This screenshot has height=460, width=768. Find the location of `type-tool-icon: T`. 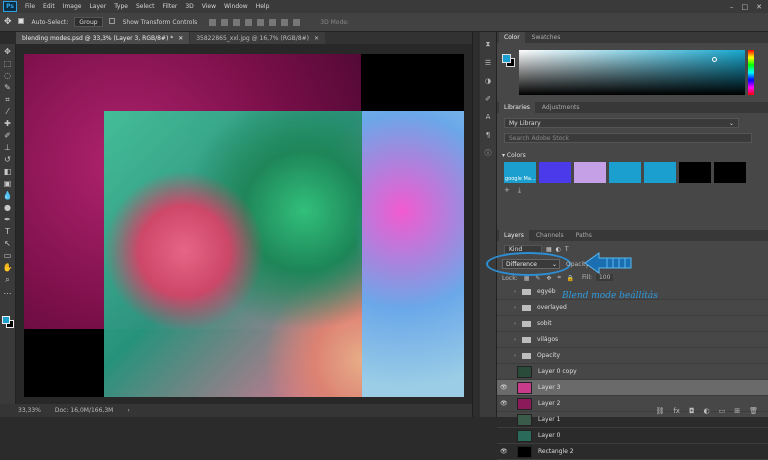

type-tool-icon: T is located at coordinates (7, 231).